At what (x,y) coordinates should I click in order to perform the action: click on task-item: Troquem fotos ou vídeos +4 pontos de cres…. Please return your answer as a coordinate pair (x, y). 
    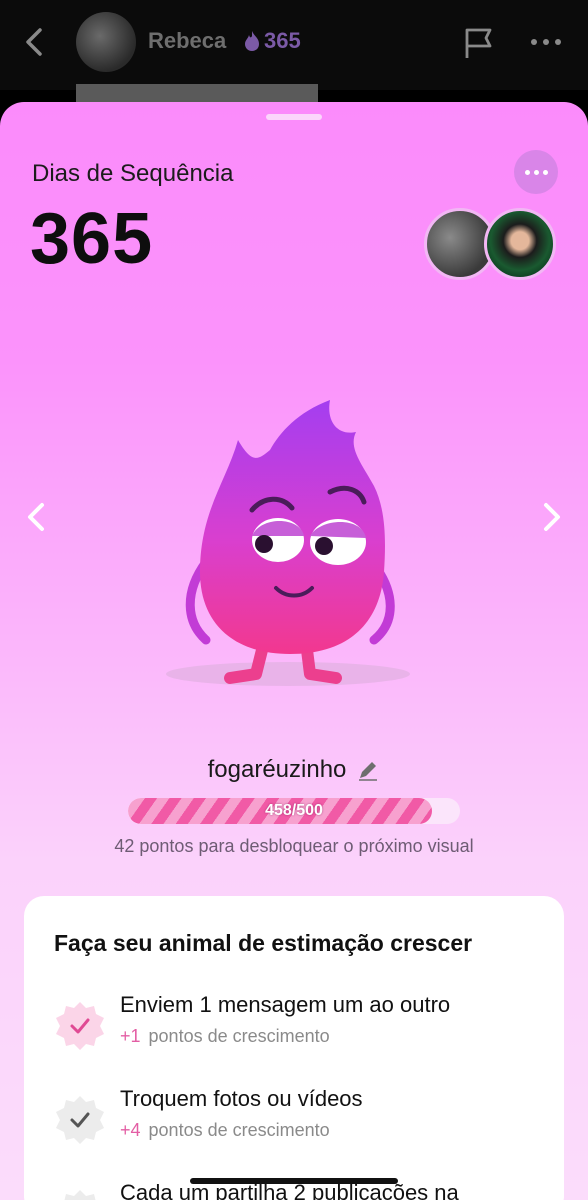
    Looking at the image, I should click on (304, 1121).